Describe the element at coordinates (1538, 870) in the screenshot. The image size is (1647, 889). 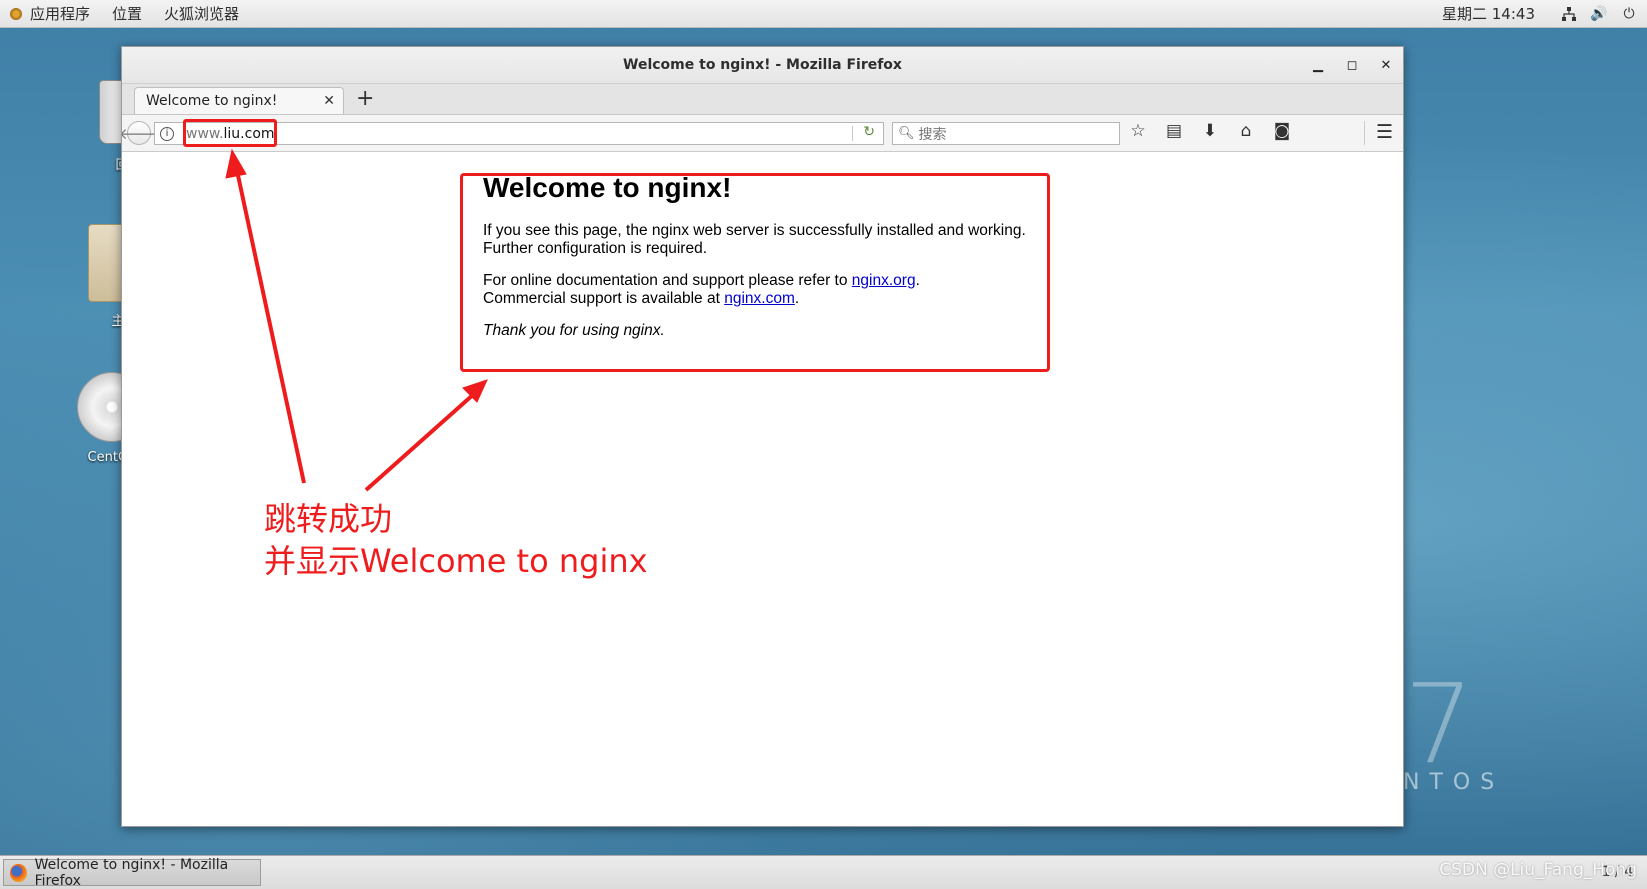
I see `csdn-watermark: CSDN @Liu_Fang_Hong` at that location.